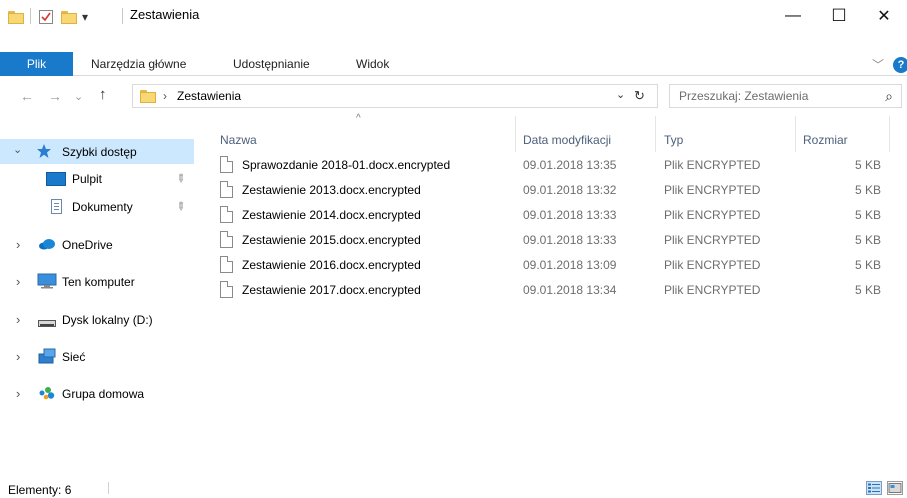 The image size is (907, 498). What do you see at coordinates (87, 245) in the screenshot?
I see `nav-label: OneDrive` at bounding box center [87, 245].